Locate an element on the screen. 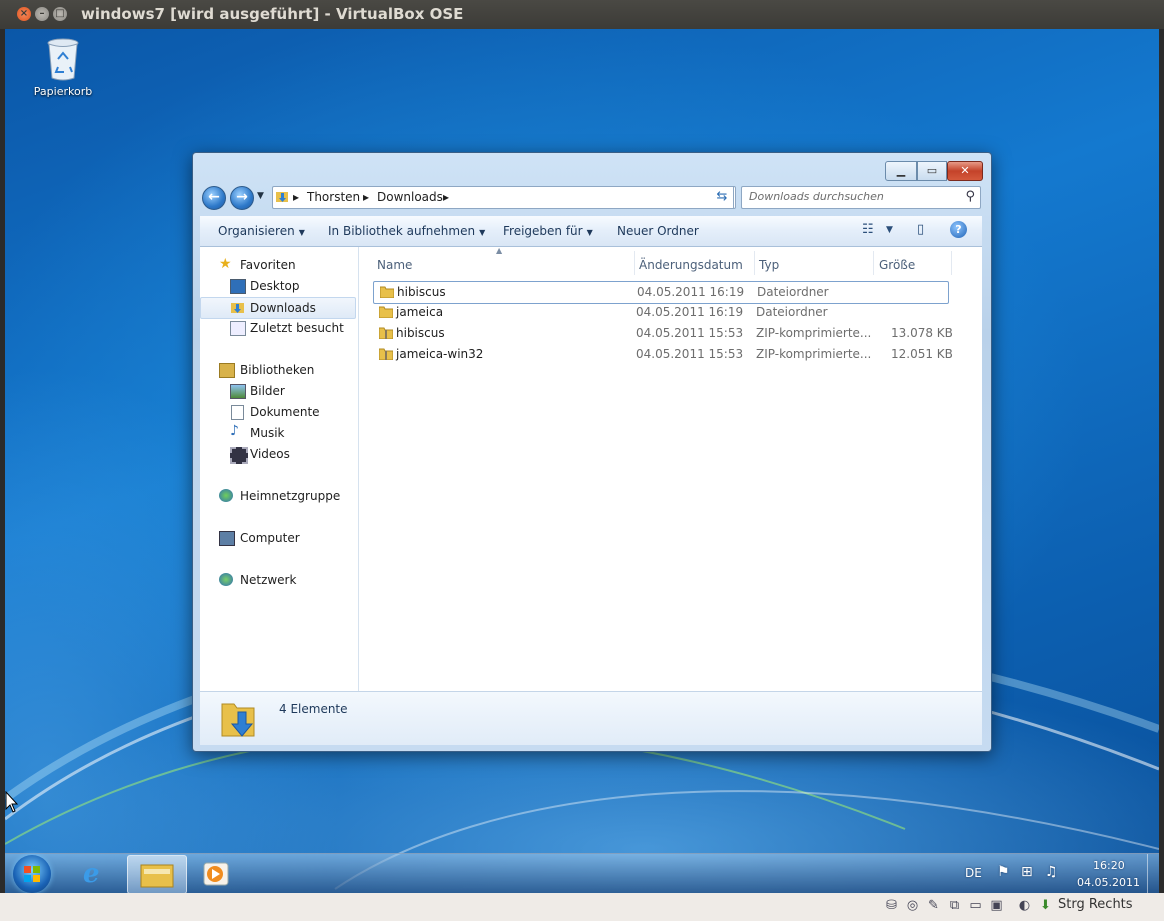 Image resolution: width=1164 pixels, height=921 pixels. host-maximize-button: □ is located at coordinates (60, 14).